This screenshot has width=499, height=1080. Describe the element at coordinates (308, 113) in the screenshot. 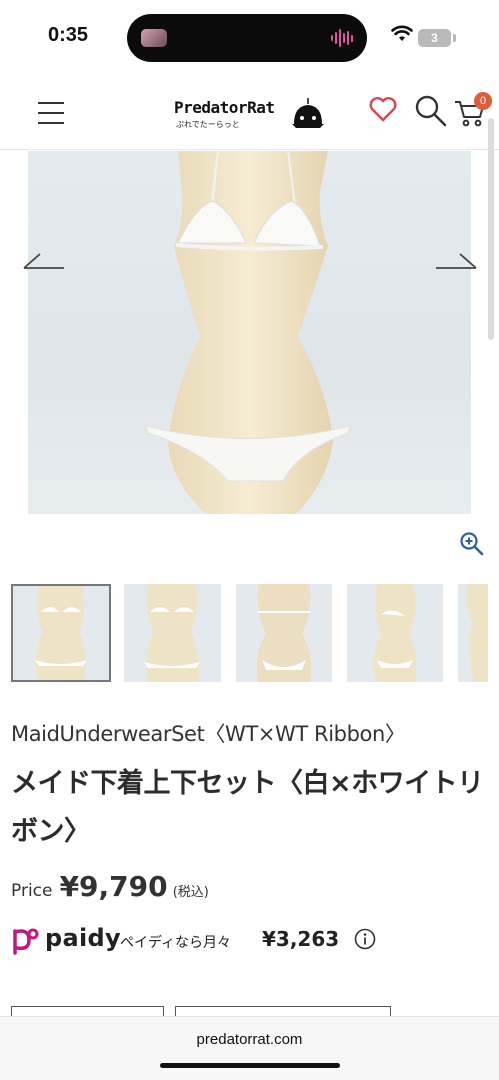

I see `rat-logo-icon` at that location.